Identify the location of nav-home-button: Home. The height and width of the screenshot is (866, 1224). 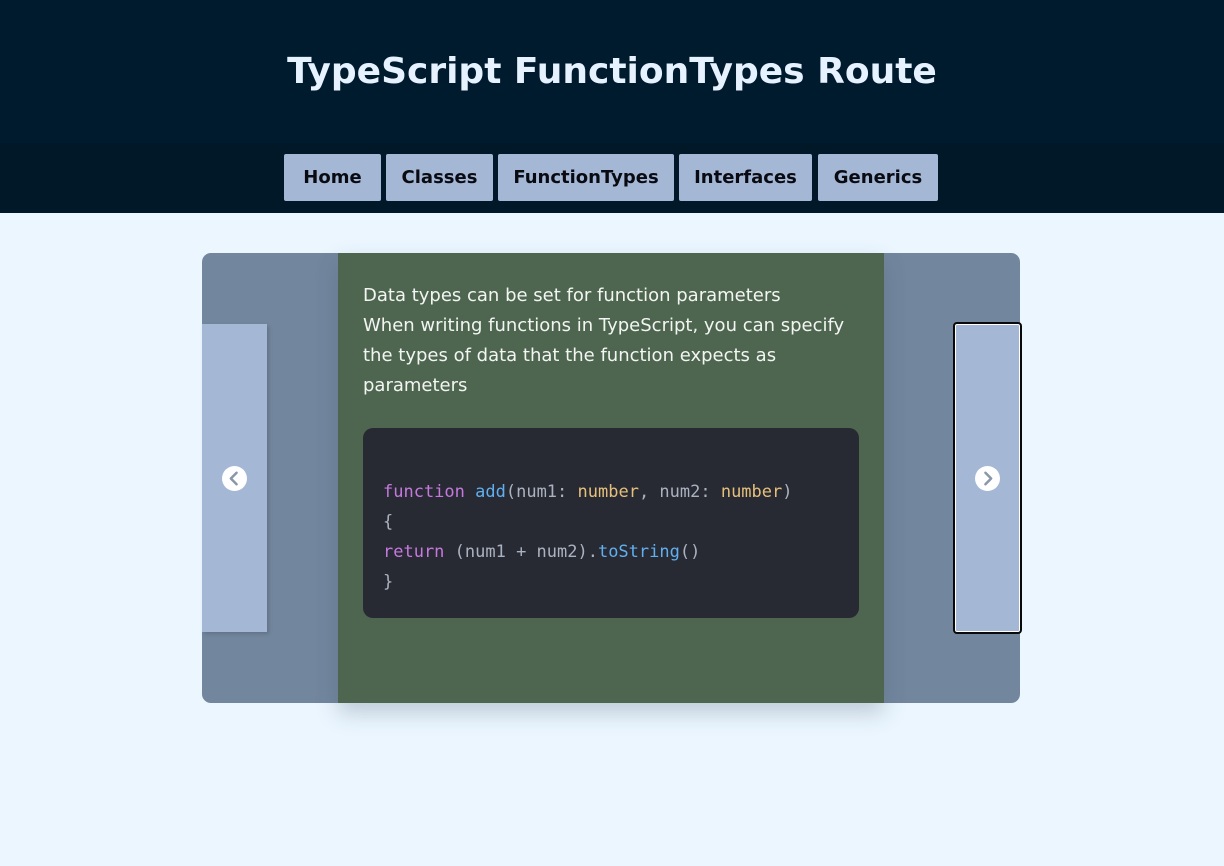
(332, 177).